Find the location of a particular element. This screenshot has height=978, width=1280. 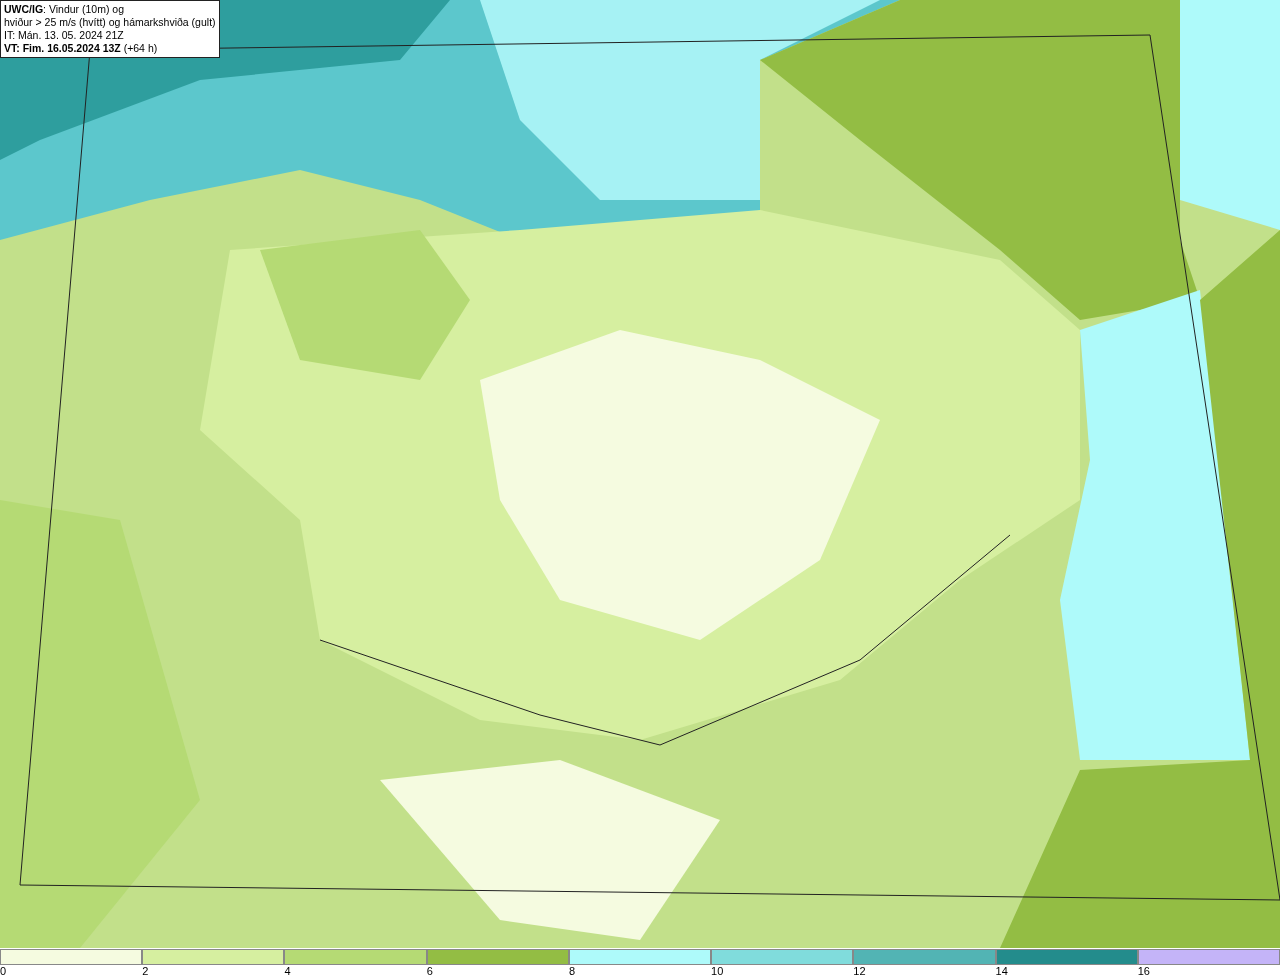

legend-label: 16 is located at coordinates (1143, 971).